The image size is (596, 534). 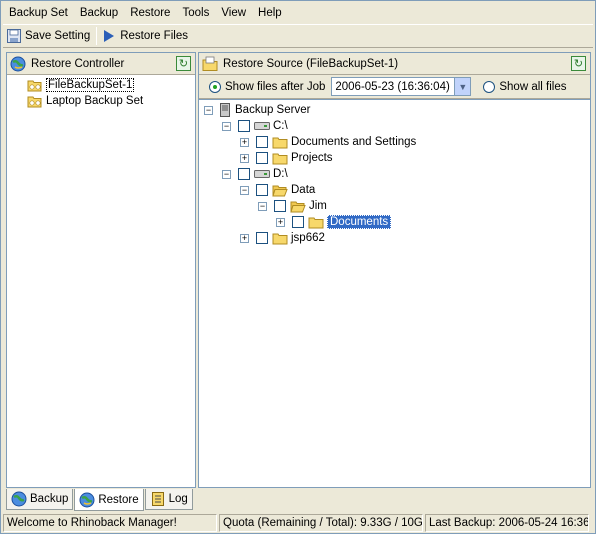 What do you see at coordinates (270, 13) in the screenshot?
I see `menu-help: Help` at bounding box center [270, 13].